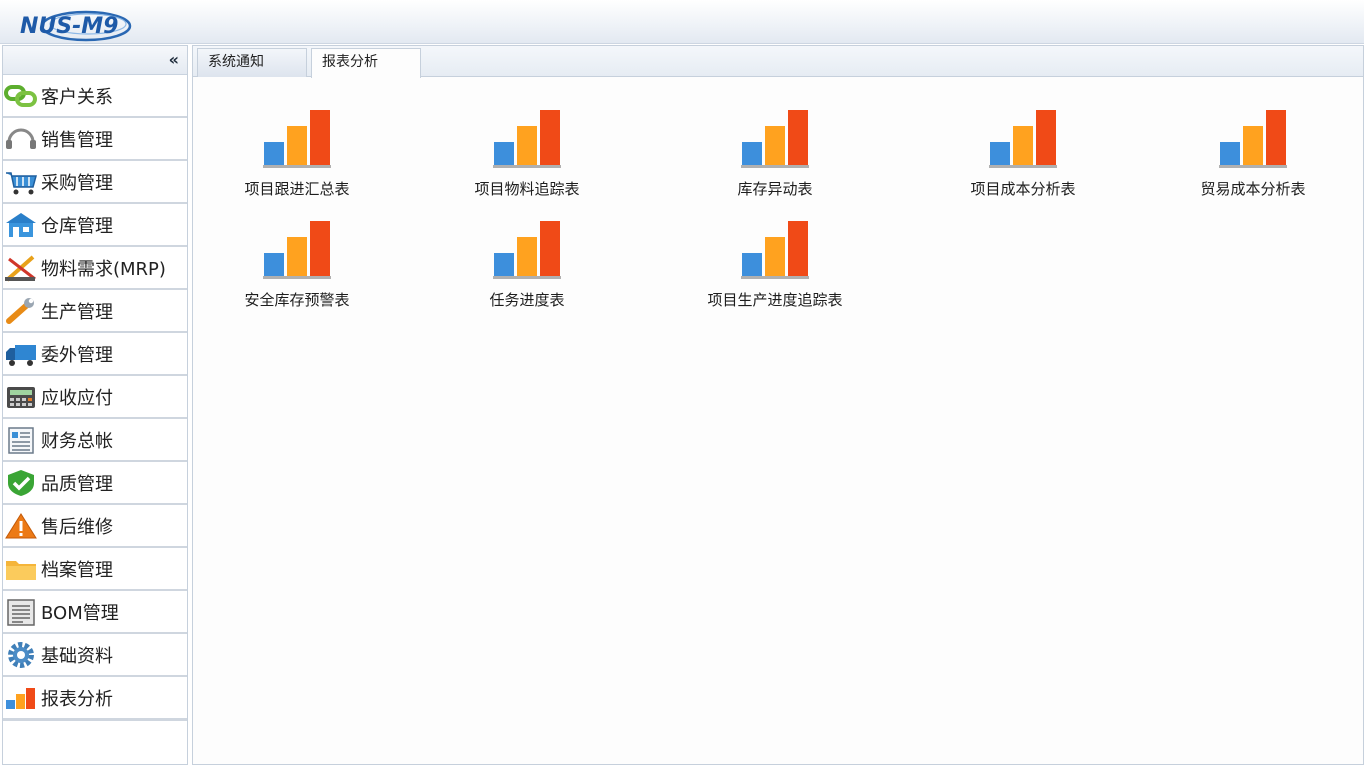 The image size is (1364, 767). Describe the element at coordinates (77, 441) in the screenshot. I see `sidebar-item-label: 财务总帐` at that location.